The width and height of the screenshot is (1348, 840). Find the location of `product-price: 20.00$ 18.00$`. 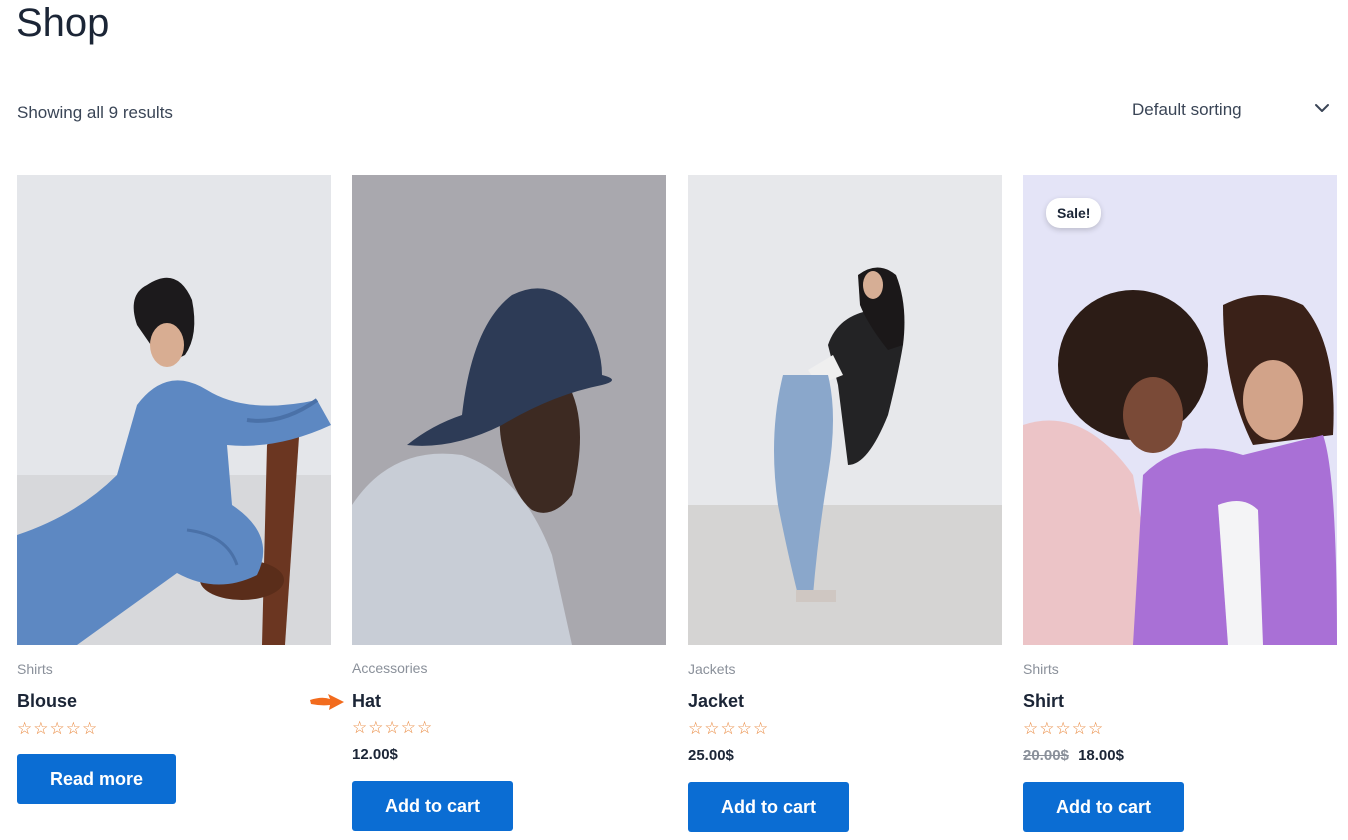

product-price: 20.00$ 18.00$ is located at coordinates (1073, 755).